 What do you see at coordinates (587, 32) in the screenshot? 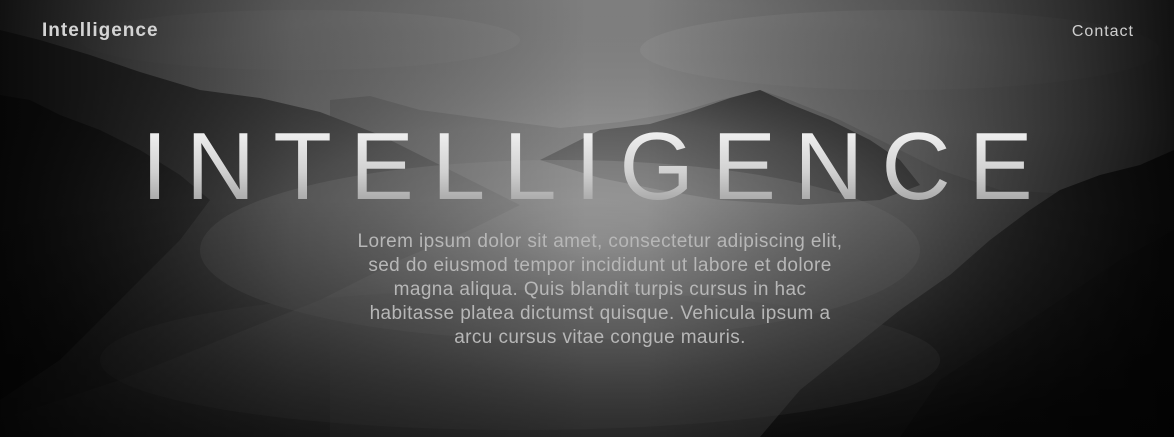
I see `top-nav: Intelligence Contact` at bounding box center [587, 32].